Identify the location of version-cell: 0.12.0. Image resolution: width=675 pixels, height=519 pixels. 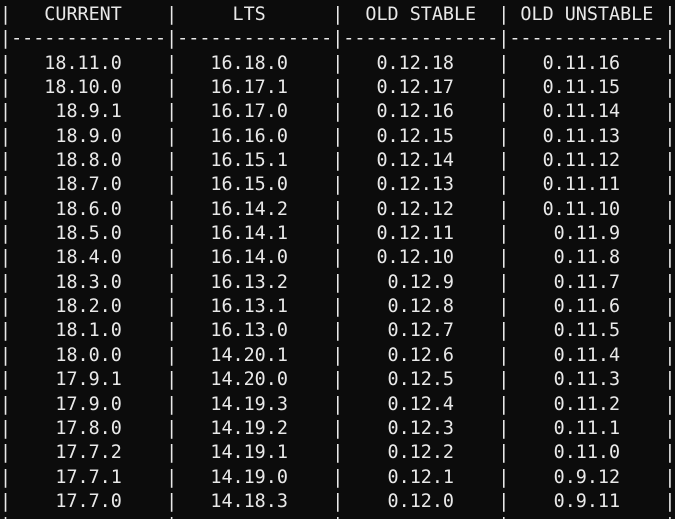
(421, 501).